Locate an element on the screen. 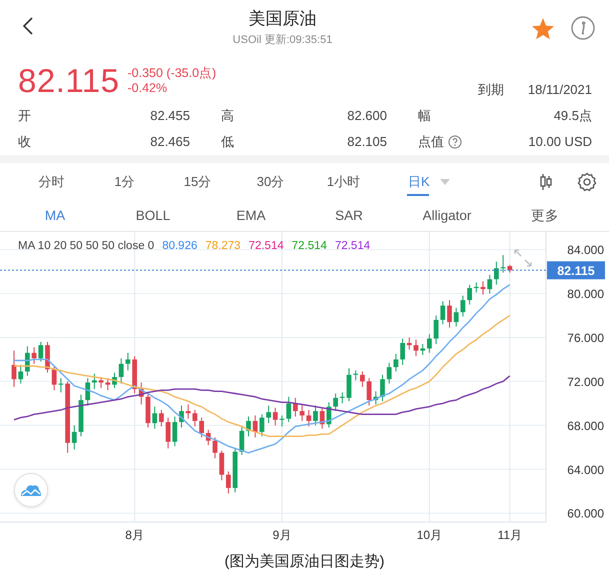 The width and height of the screenshot is (609, 587). axis-label: 60.000 is located at coordinates (585, 513).